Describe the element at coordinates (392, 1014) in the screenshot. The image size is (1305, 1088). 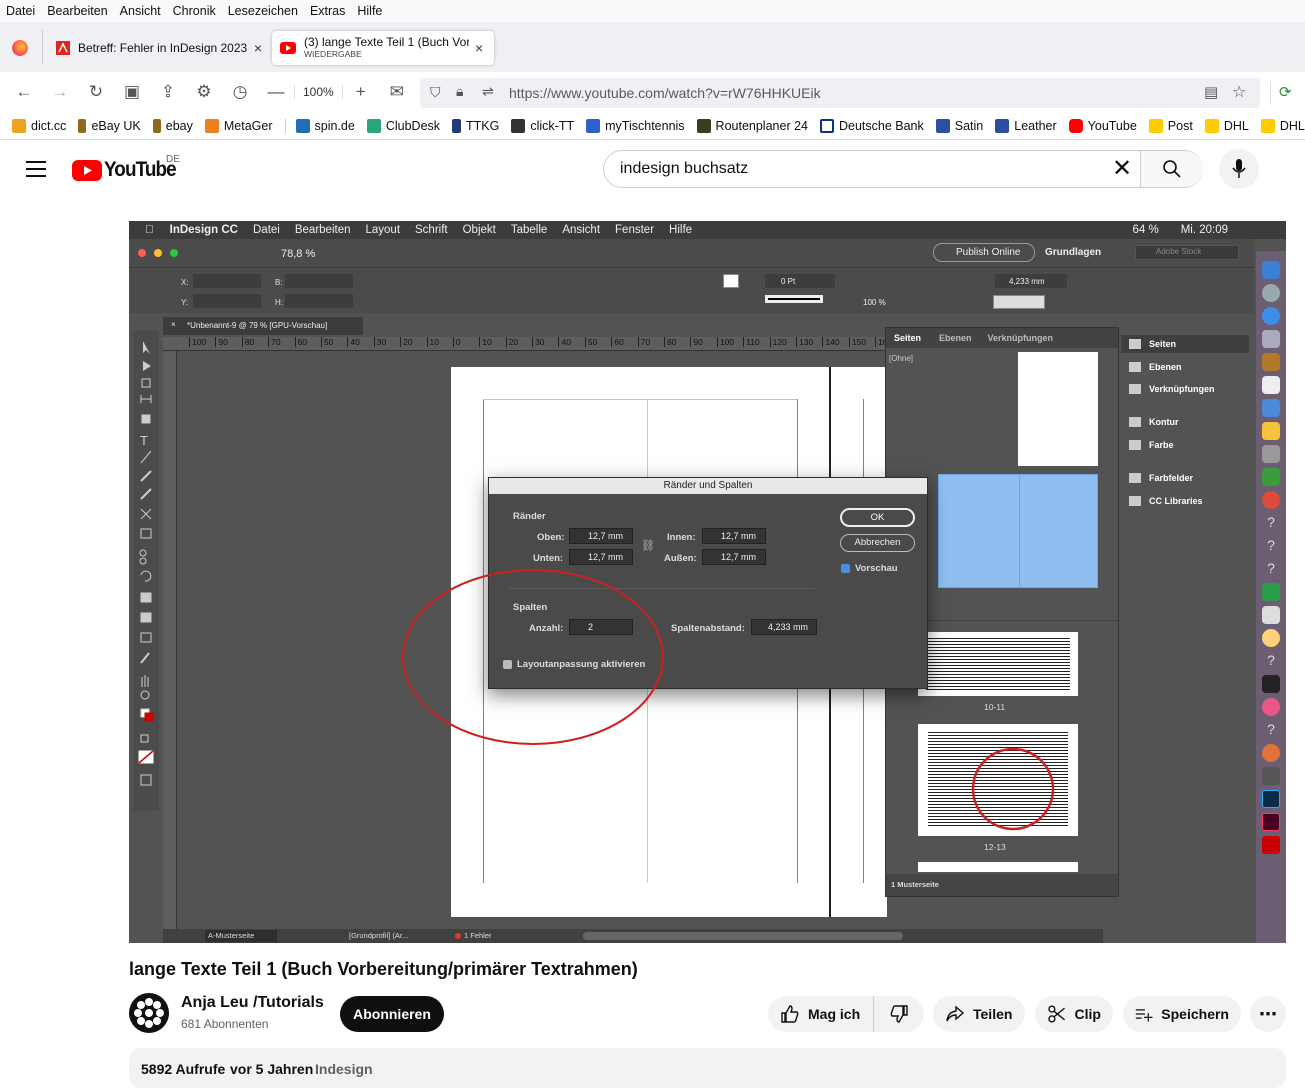
I see `subscribe-button: Abonnieren` at that location.